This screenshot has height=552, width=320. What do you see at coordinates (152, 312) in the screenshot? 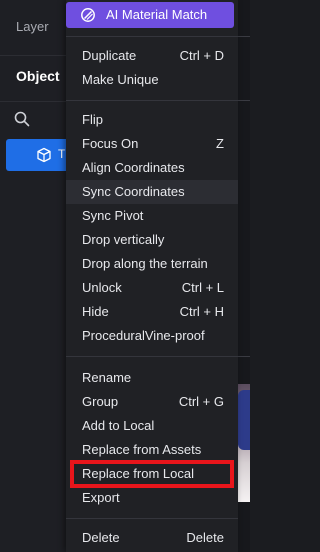
I see `menu-item-hide: Hide Ctrl + H` at bounding box center [152, 312].